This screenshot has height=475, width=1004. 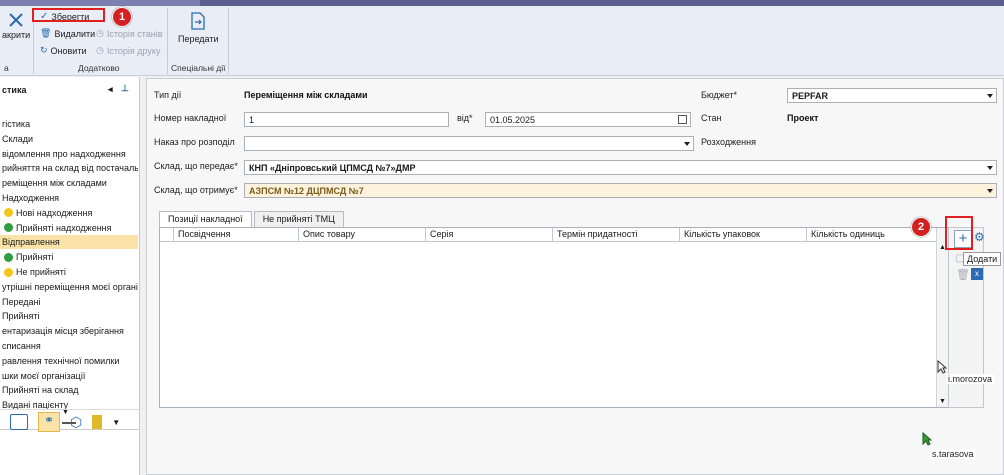 What do you see at coordinates (125, 88) in the screenshot?
I see `pin-icon: ⊥` at bounding box center [125, 88].